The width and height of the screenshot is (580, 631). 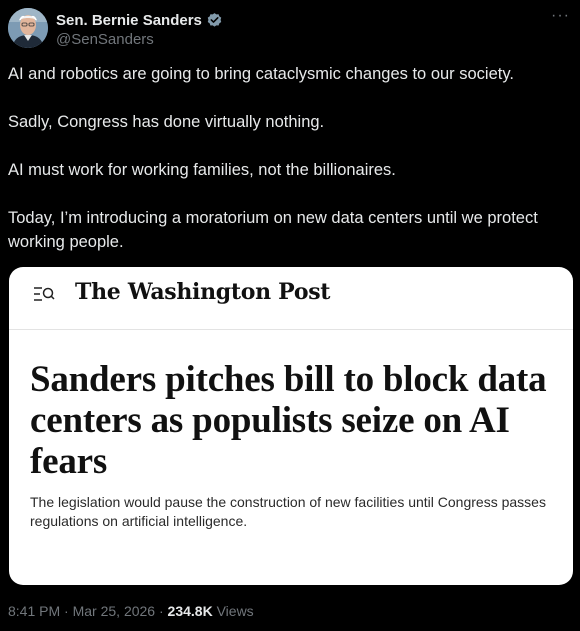 I want to click on author-names: Sen. Bernie Sanders @SenSanders, so click(x=139, y=29).